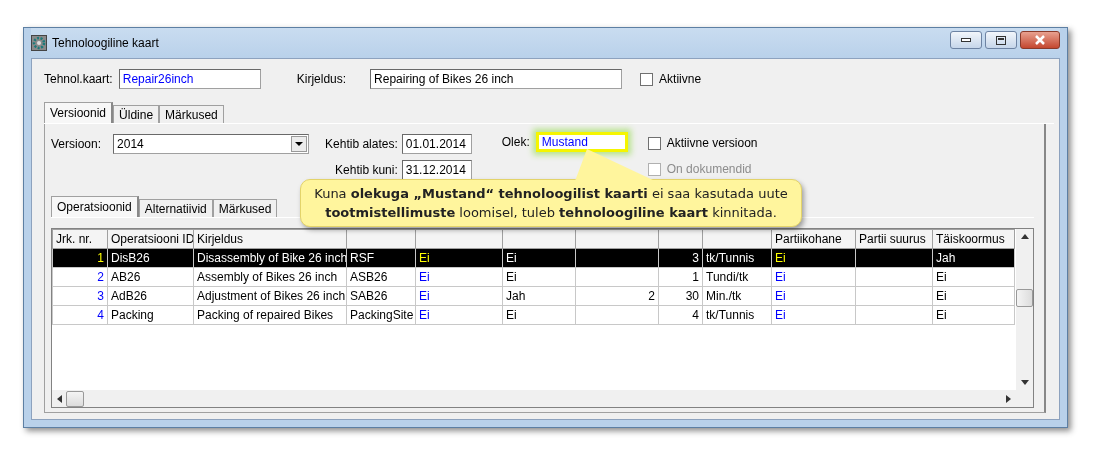 Image resolution: width=1093 pixels, height=452 pixels. What do you see at coordinates (80, 296) in the screenshot?
I see `table-cell: 3` at bounding box center [80, 296].